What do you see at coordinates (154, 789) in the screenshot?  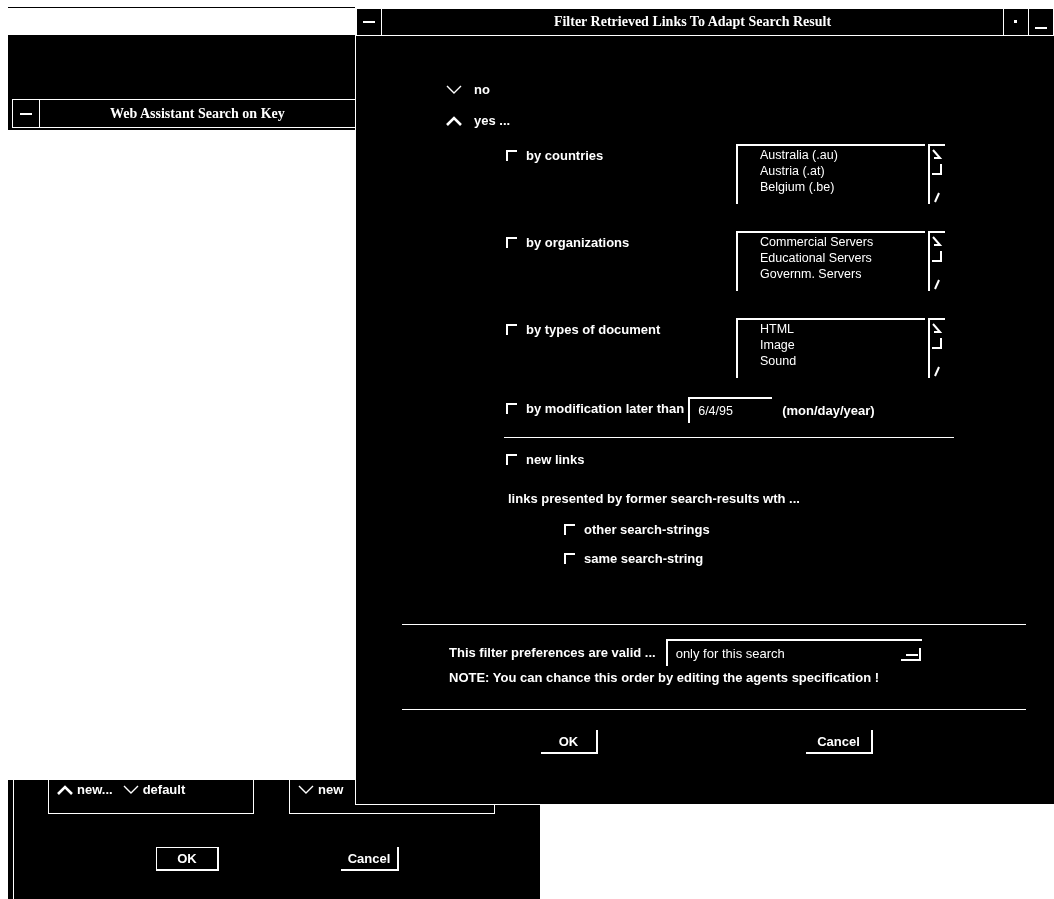 I see `radio-option: default` at bounding box center [154, 789].